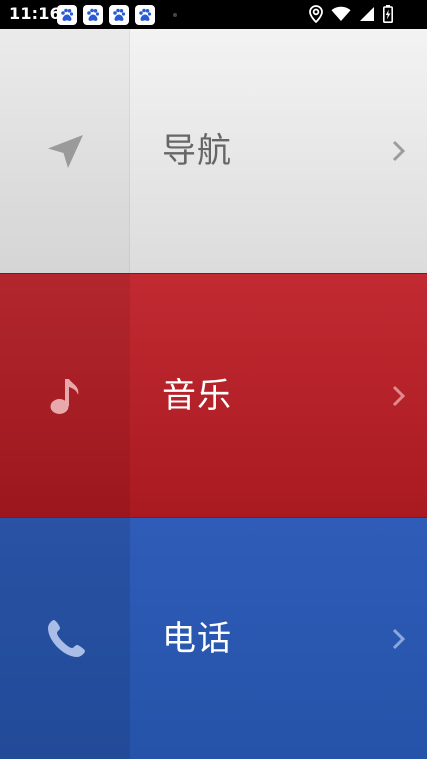  What do you see at coordinates (197, 395) in the screenshot?
I see `menu-item-label: 音乐` at bounding box center [197, 395].